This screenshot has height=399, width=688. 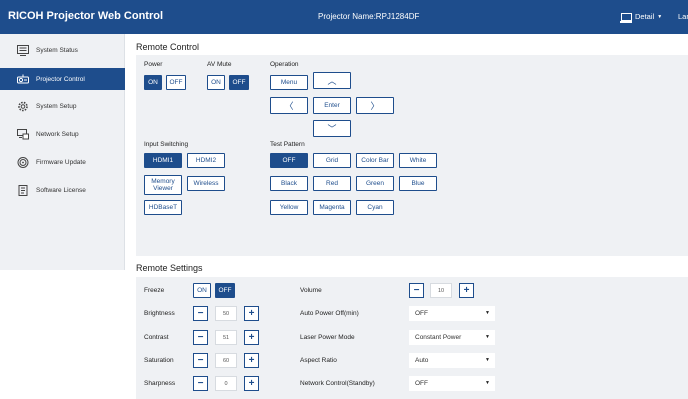 I want to click on volume-increase-button: +, so click(x=466, y=290).